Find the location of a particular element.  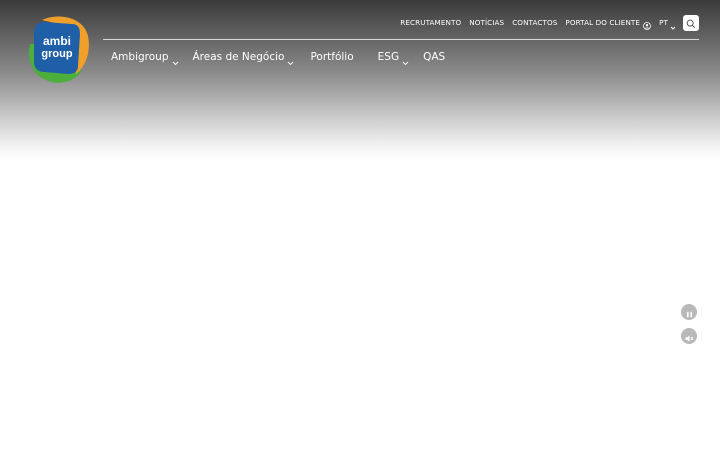

nav-item-ambigroup: Ambigroup is located at coordinates (145, 57).